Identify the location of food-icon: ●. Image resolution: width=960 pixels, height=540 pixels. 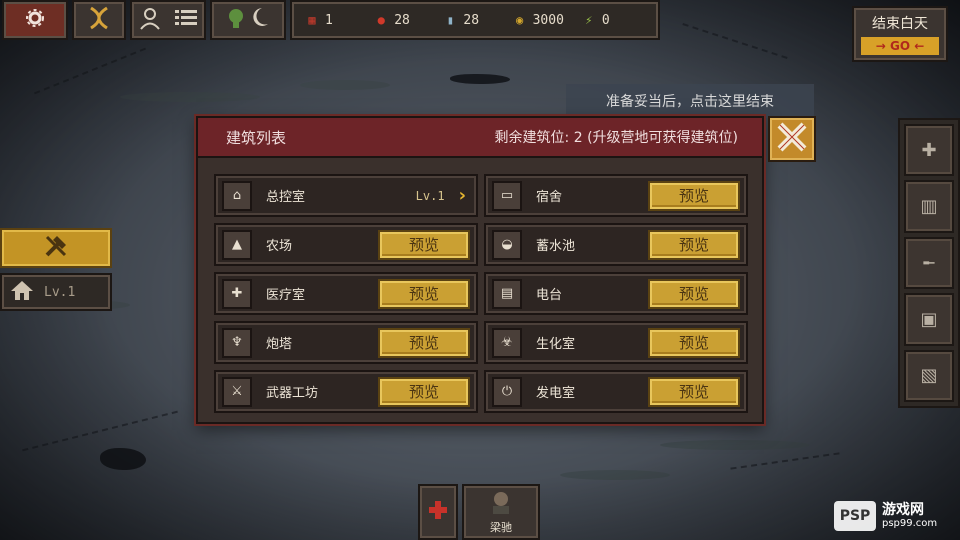
(381, 20).